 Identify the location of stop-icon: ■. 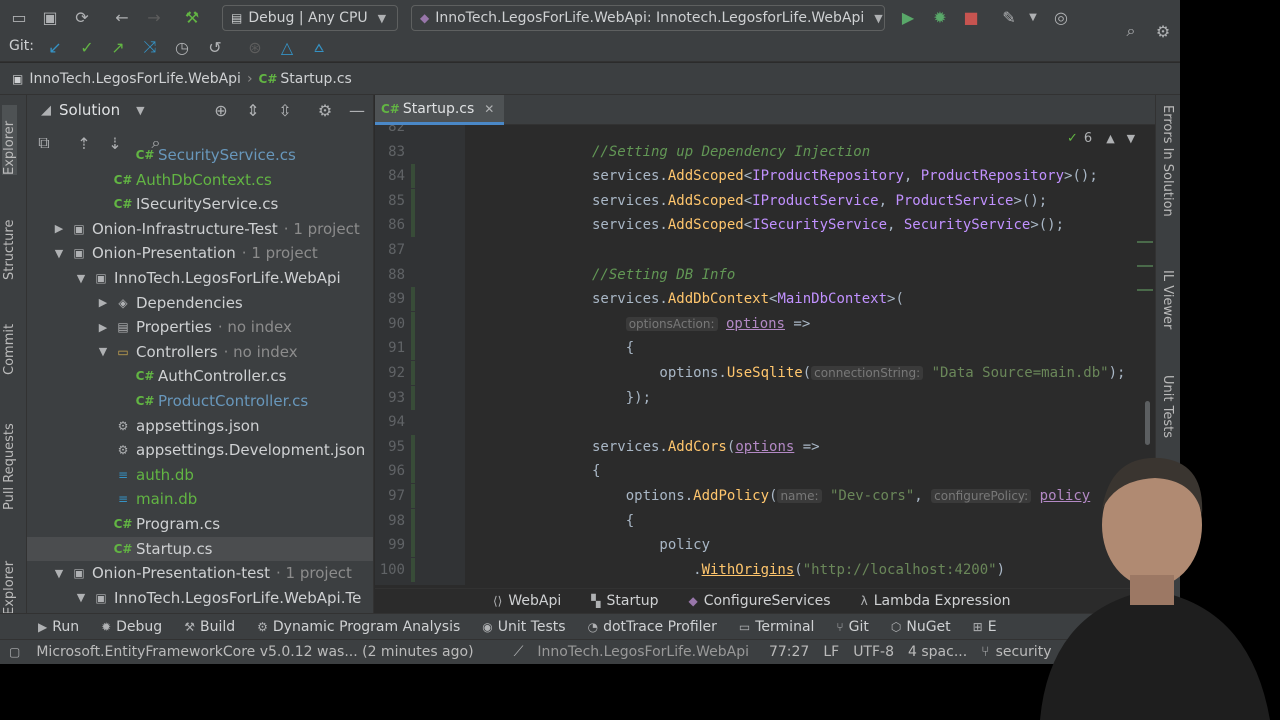
(971, 17).